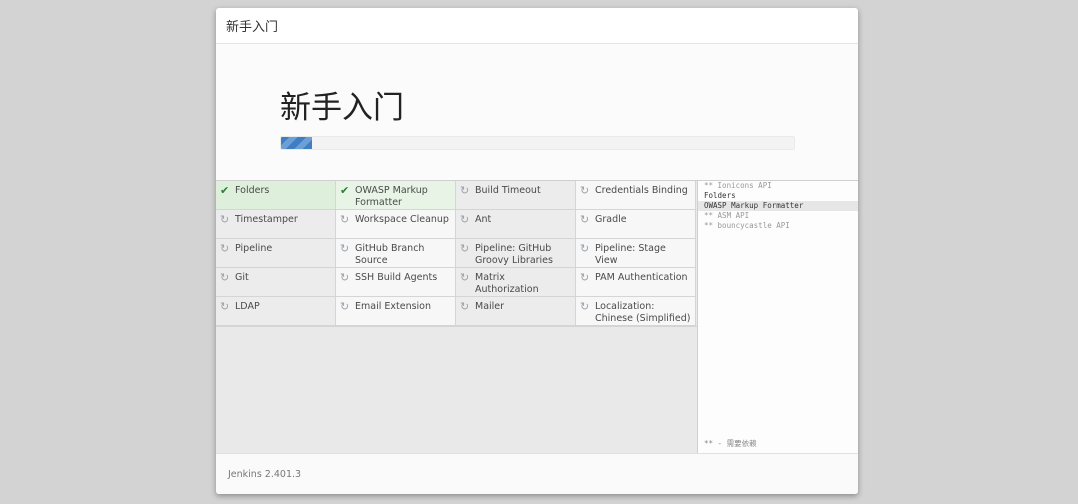 This screenshot has height=504, width=1078. I want to click on plugin-item: ↻ Pipeline: GitHub Groovy Libraries, so click(516, 253).